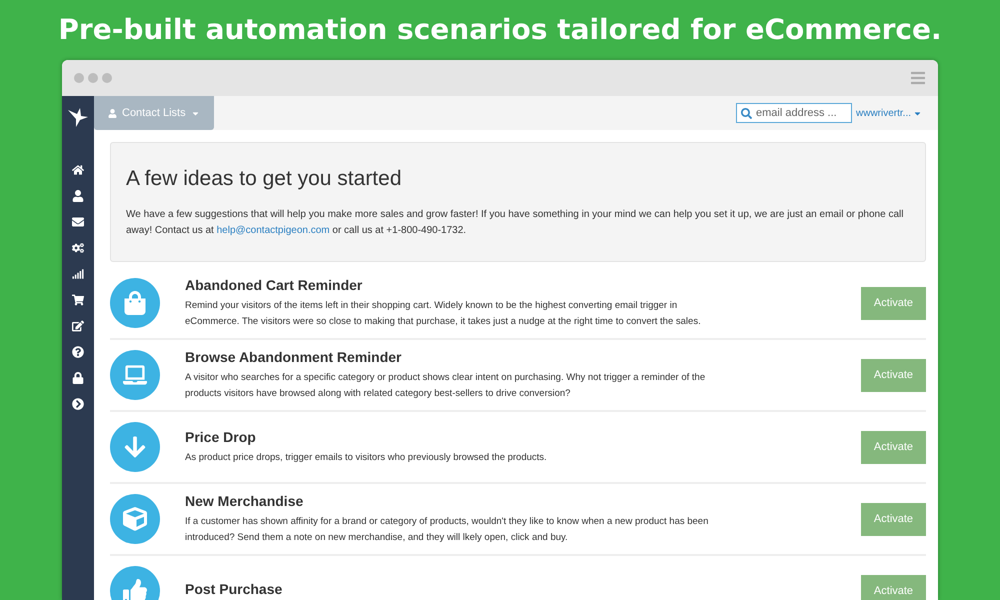 The width and height of the screenshot is (1000, 600). Describe the element at coordinates (154, 113) in the screenshot. I see `contact-lists-button: Contact Lists` at that location.